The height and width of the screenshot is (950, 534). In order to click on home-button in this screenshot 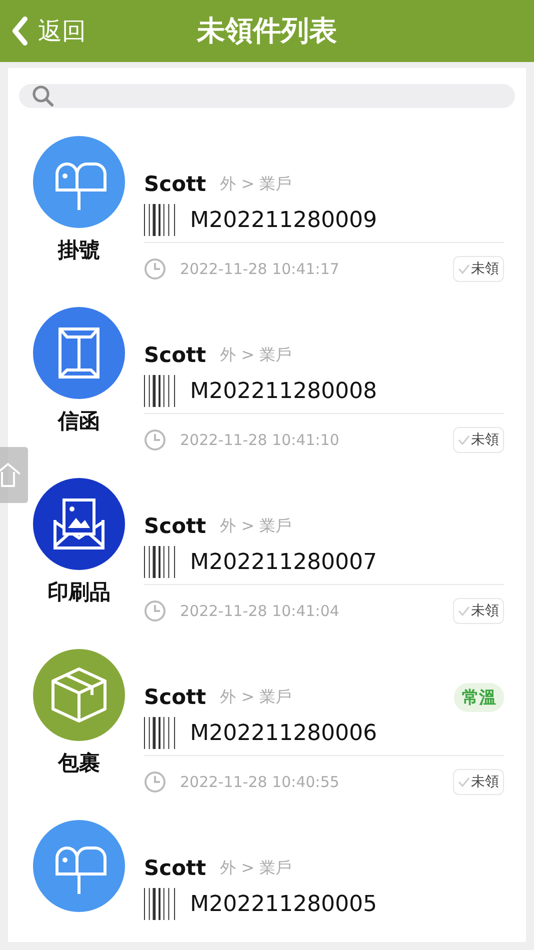, I will do `click(14, 475)`.